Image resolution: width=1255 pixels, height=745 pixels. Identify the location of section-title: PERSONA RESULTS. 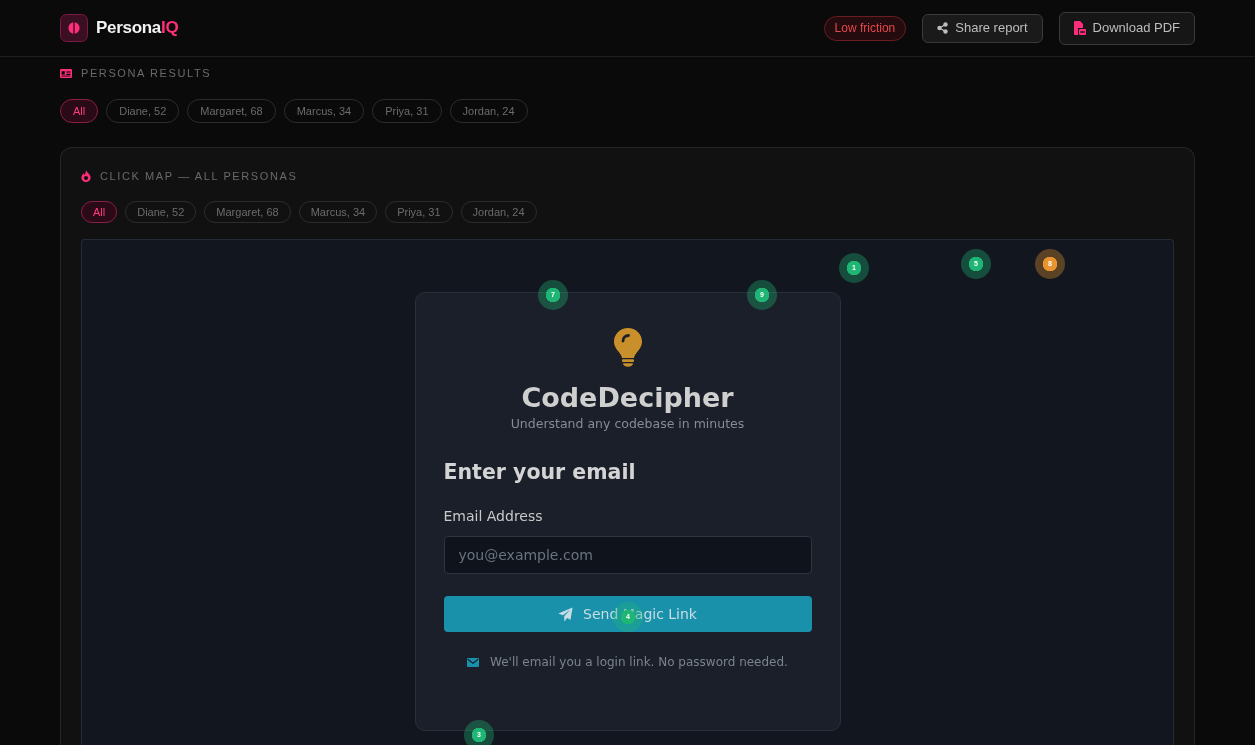
(146, 73).